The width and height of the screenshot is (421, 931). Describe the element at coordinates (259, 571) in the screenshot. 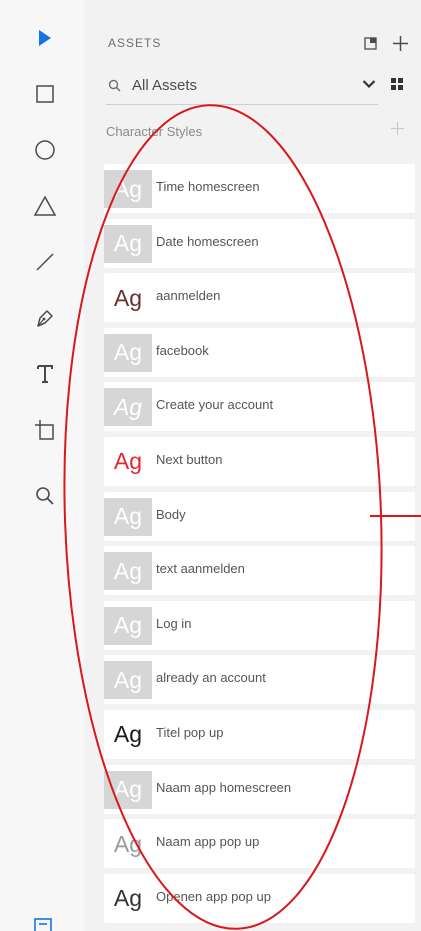

I see `character-style-item: Ag text aanmelden` at that location.